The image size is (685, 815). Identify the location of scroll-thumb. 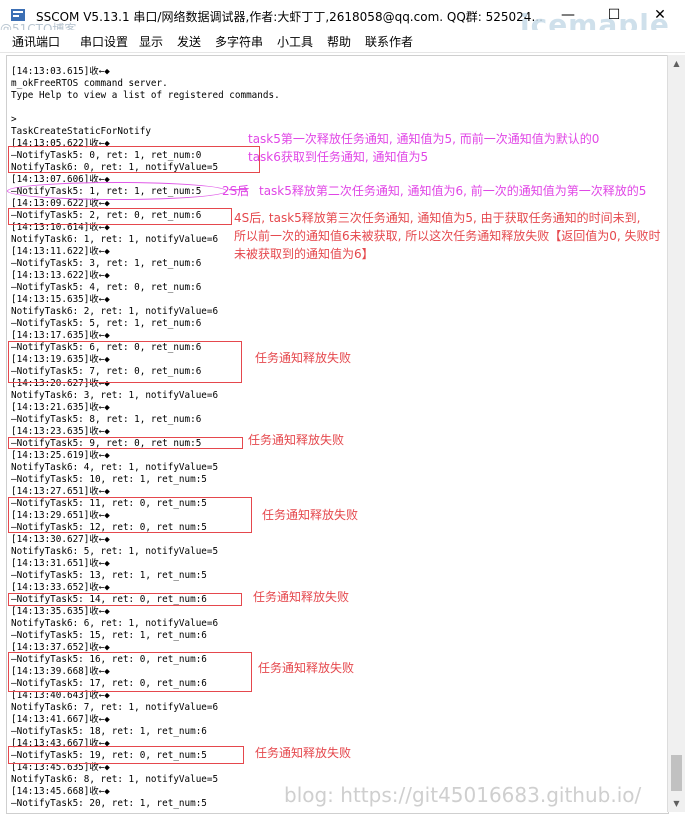
(676, 773).